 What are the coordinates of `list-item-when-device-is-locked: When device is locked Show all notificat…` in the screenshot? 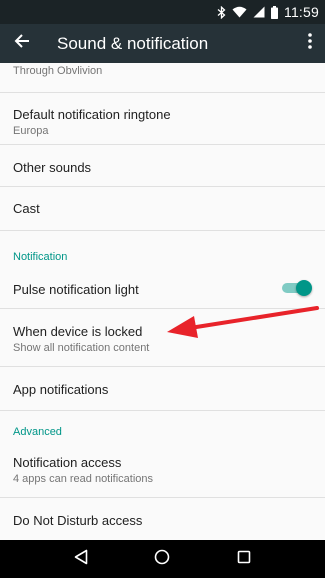 It's located at (162, 338).